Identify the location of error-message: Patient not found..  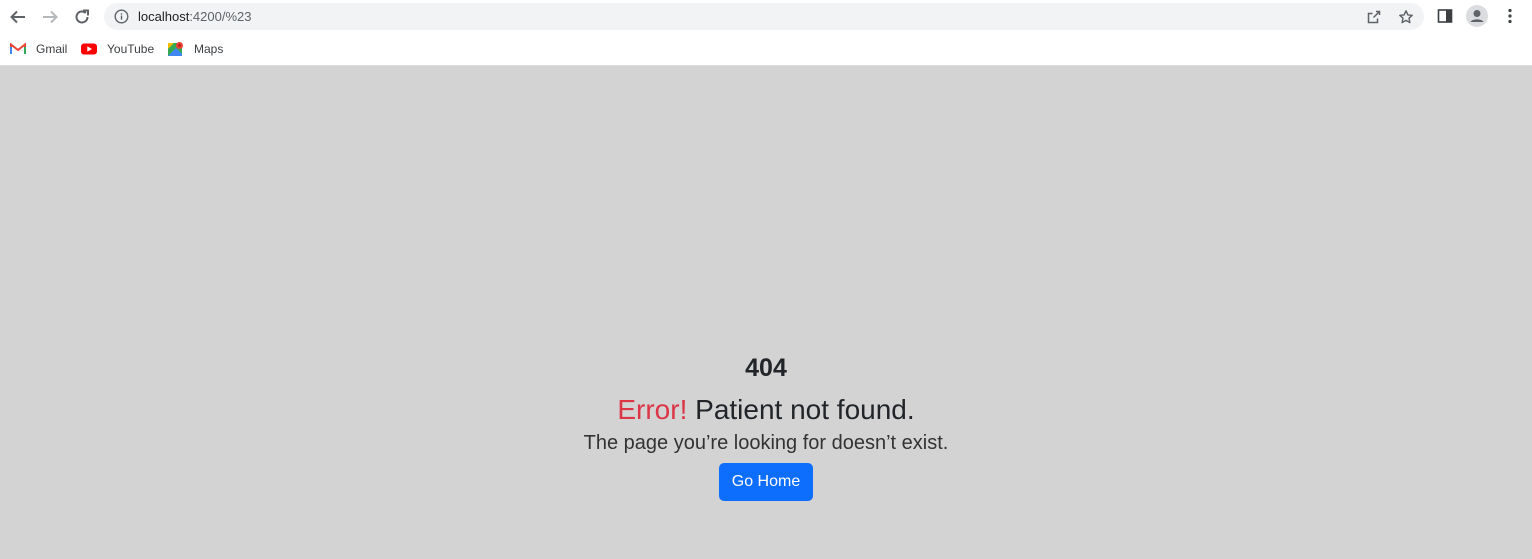
(801, 409).